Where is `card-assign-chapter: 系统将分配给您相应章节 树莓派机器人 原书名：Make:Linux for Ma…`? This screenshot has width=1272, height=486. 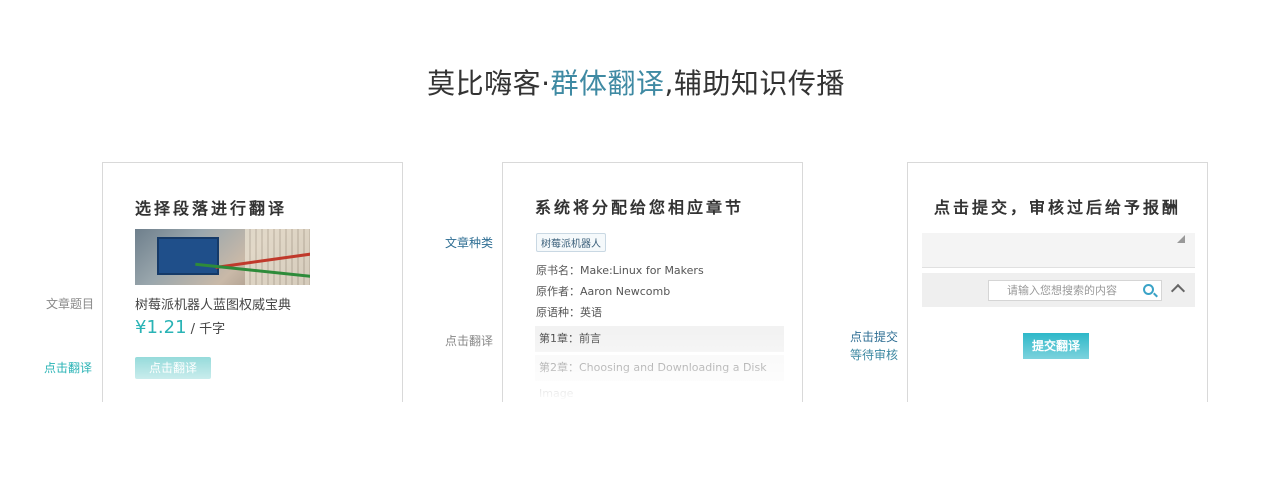
card-assign-chapter: 系统将分配给您相应章节 树莓派机器人 原书名：Make:Linux for Ma… is located at coordinates (652, 282).